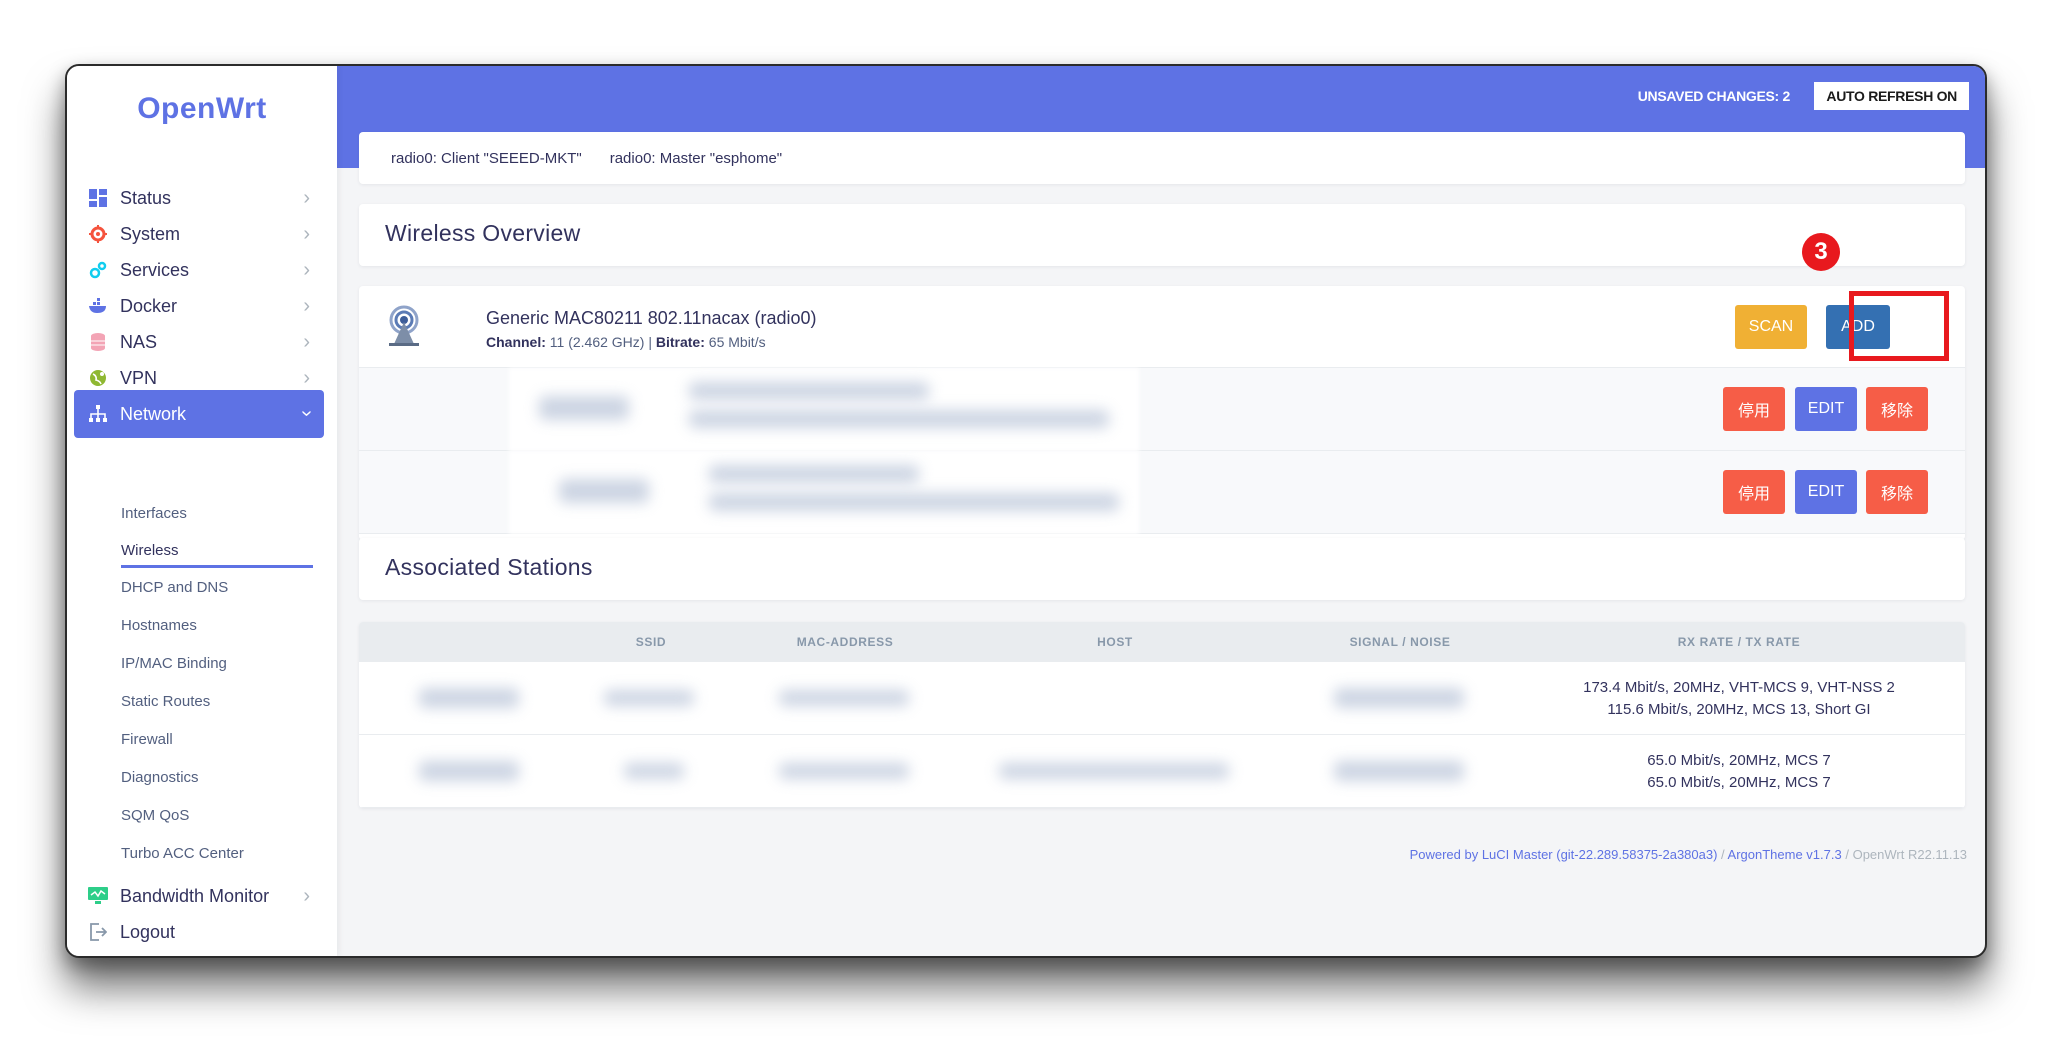 This screenshot has width=2050, height=1054. What do you see at coordinates (98, 342) in the screenshot?
I see `database-icon` at bounding box center [98, 342].